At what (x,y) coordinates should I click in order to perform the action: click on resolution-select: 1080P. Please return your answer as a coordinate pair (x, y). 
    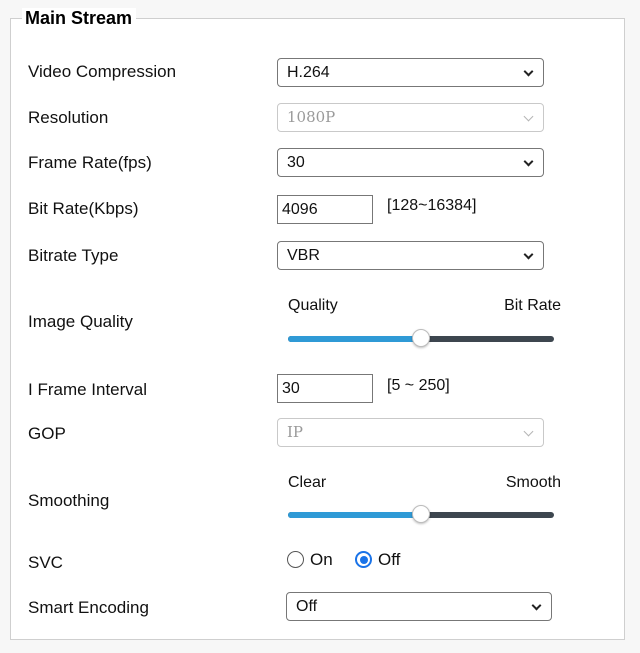
    Looking at the image, I should click on (410, 117).